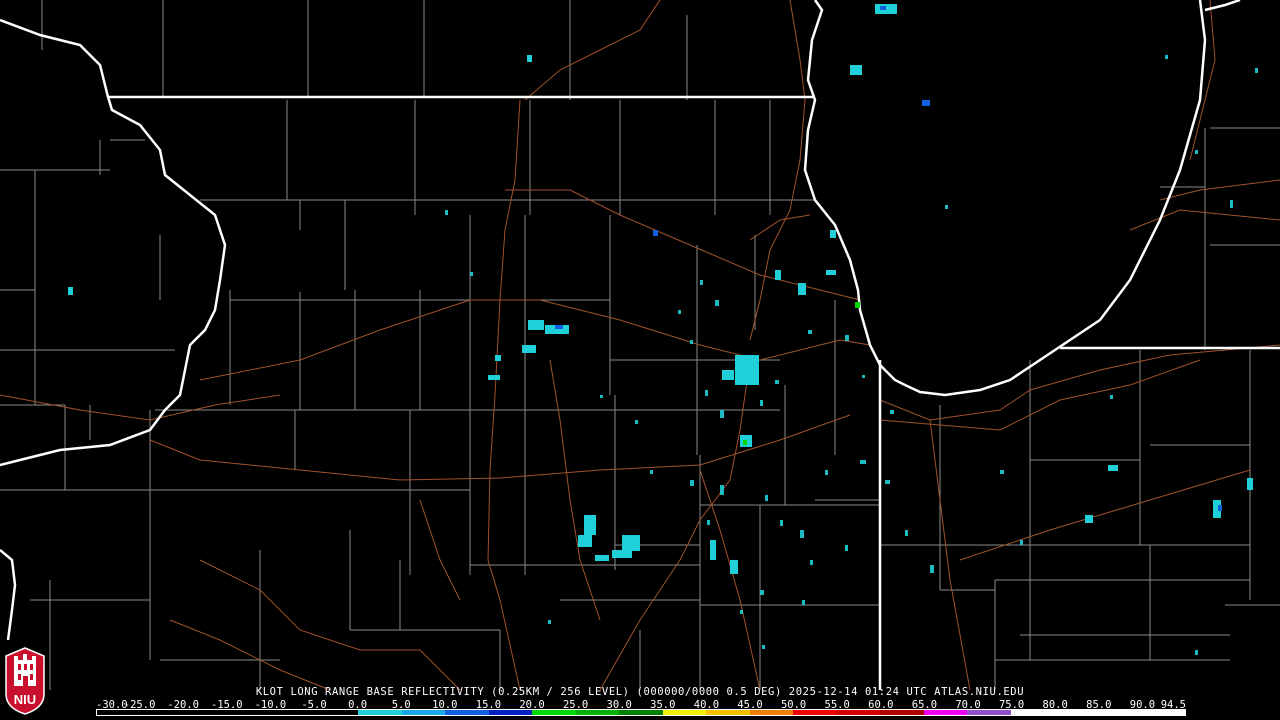 Image resolution: width=1280 pixels, height=720 pixels. What do you see at coordinates (25, 699) in the screenshot?
I see `niu-logo-text: NIU` at bounding box center [25, 699].